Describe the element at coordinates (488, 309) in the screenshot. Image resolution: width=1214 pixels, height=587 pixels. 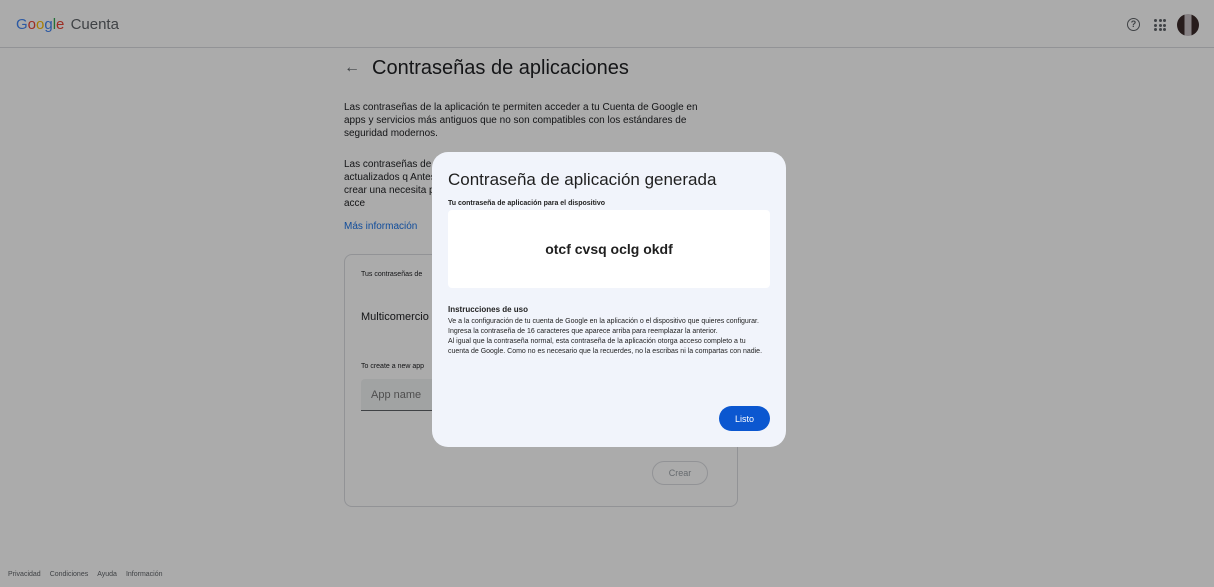
I see `instructions-title: Instrucciones de uso` at that location.